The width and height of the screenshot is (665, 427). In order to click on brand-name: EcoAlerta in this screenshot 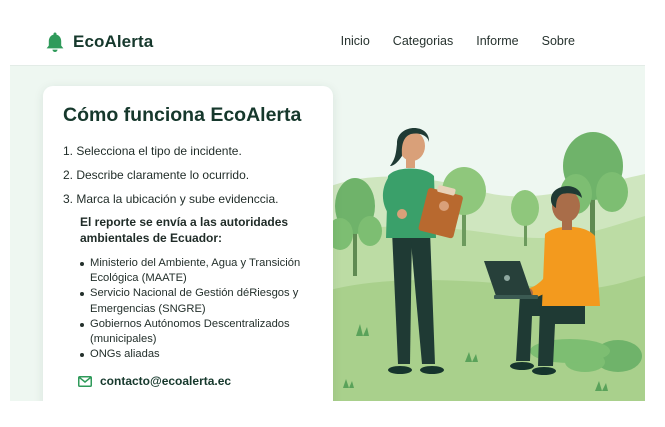, I will do `click(113, 41)`.